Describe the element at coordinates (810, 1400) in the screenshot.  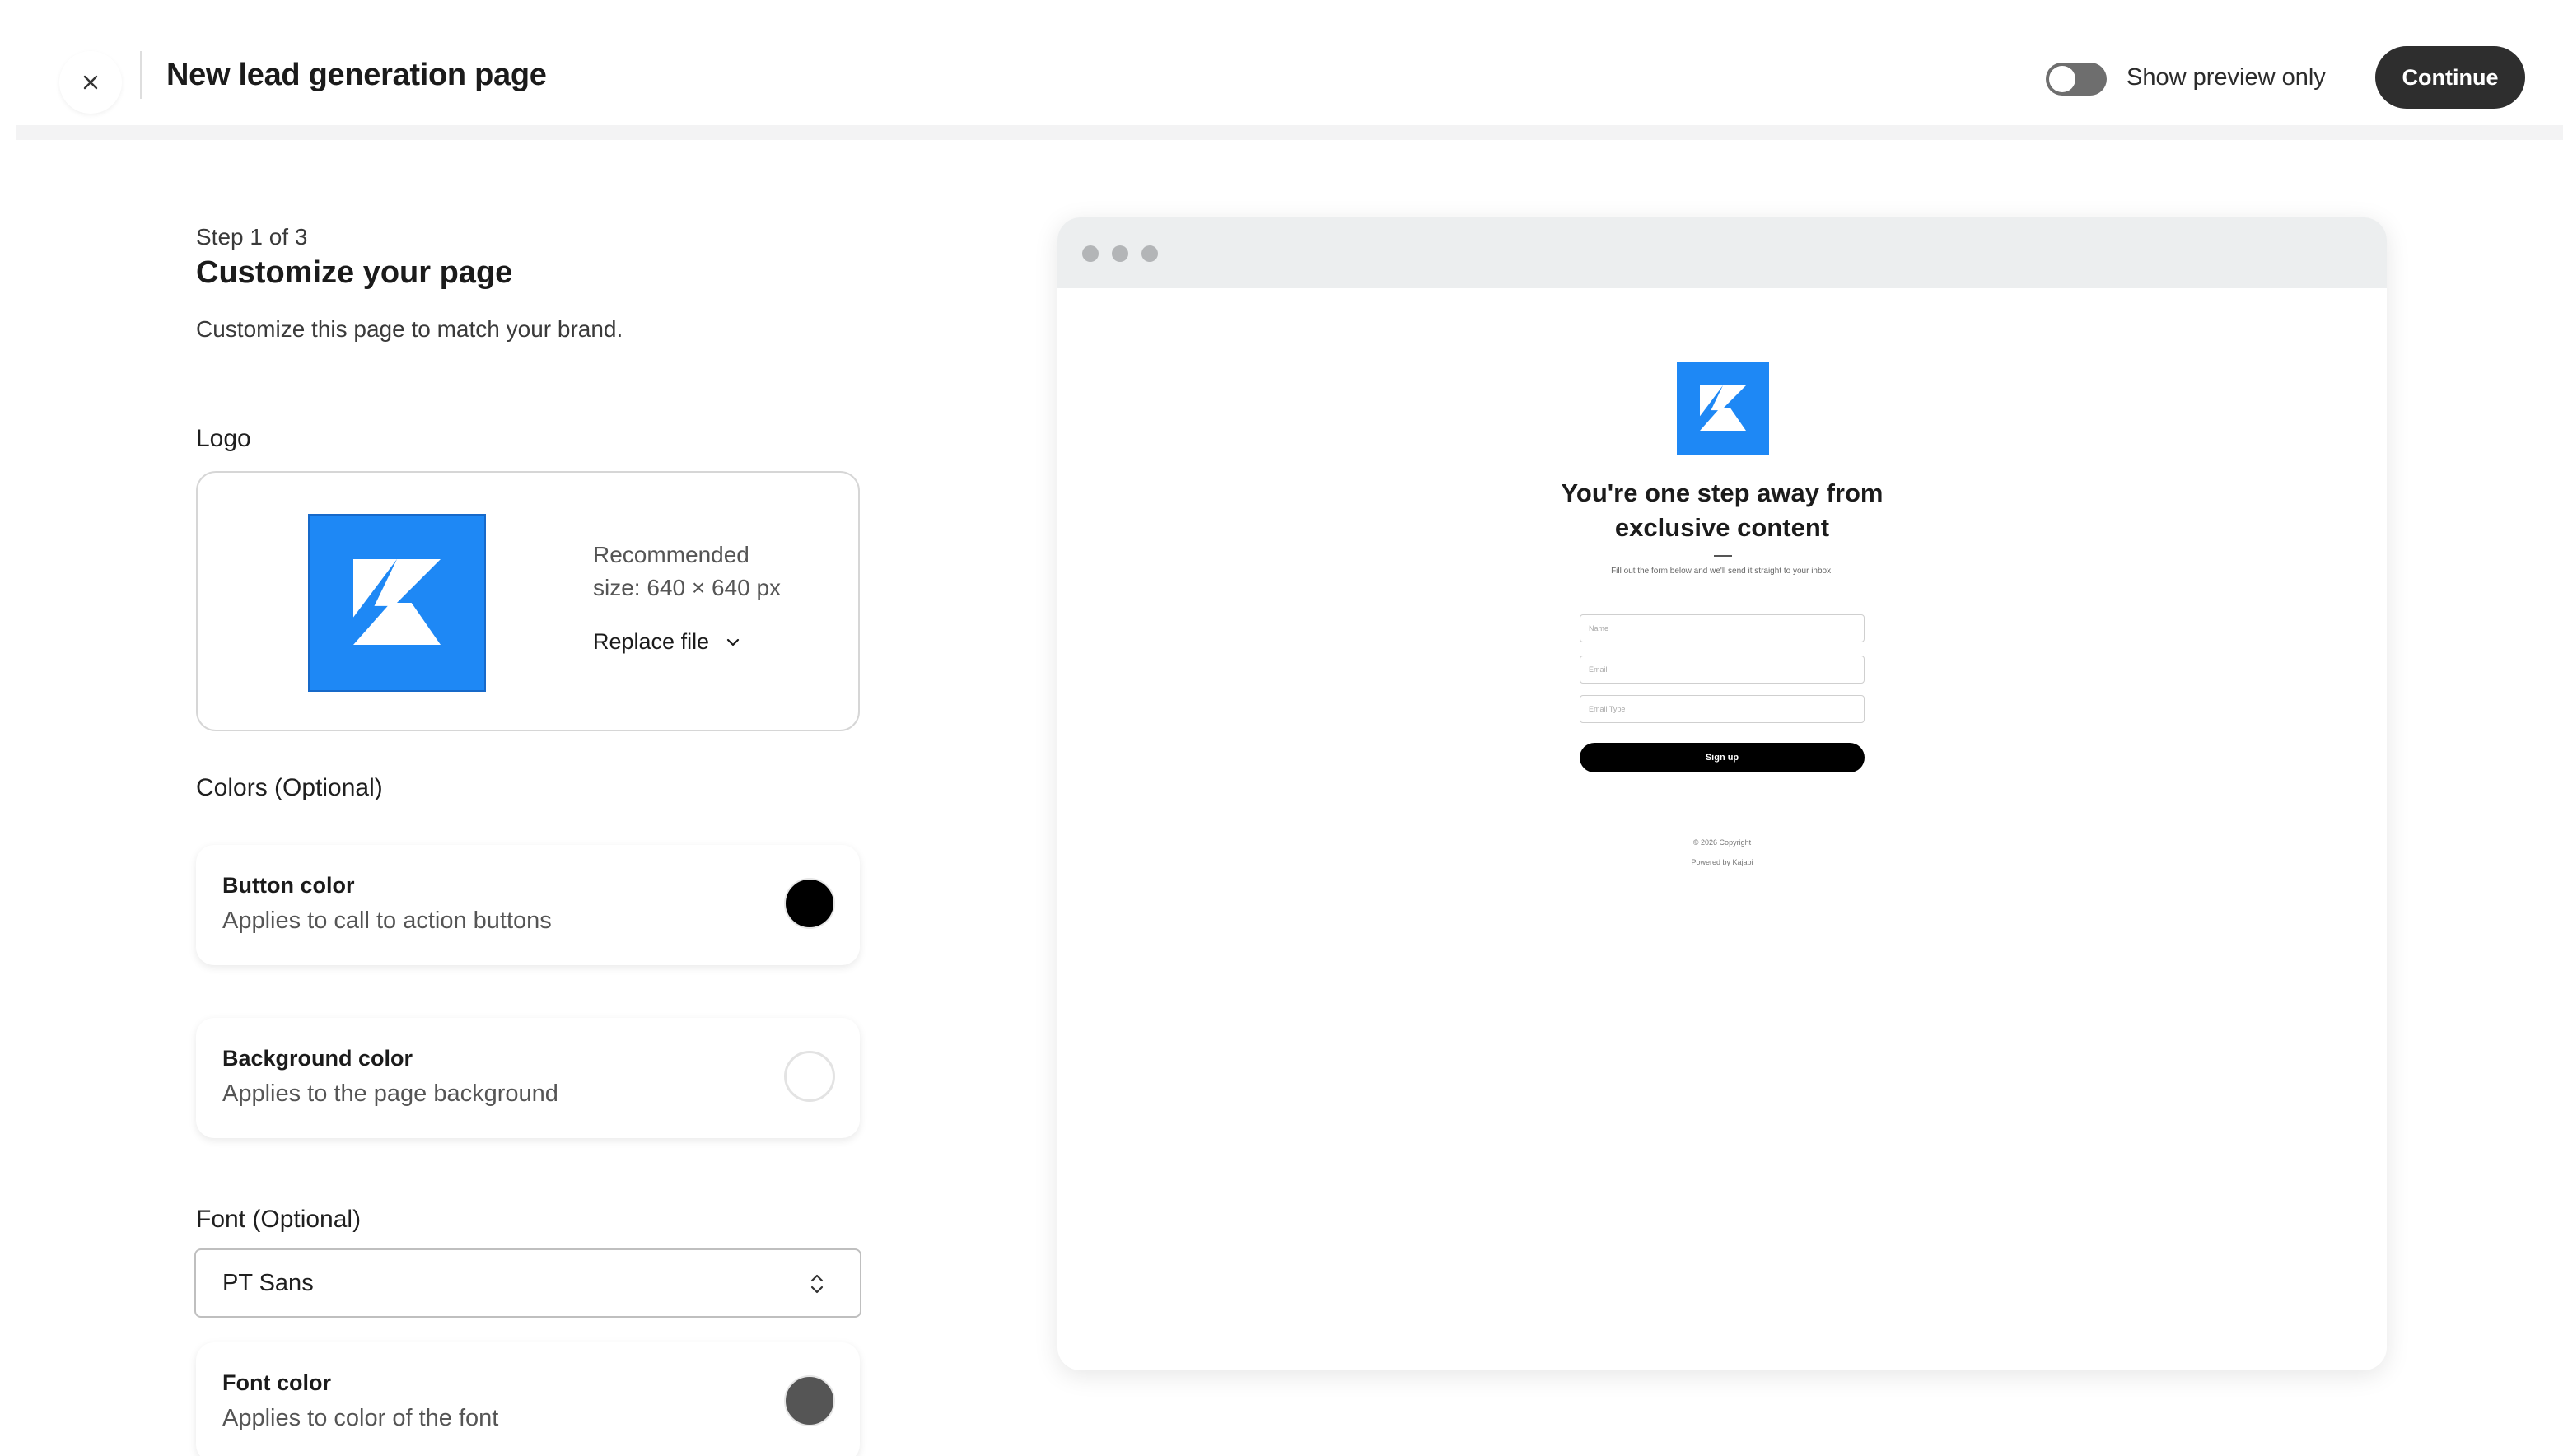
I see `font-color-swatch` at that location.